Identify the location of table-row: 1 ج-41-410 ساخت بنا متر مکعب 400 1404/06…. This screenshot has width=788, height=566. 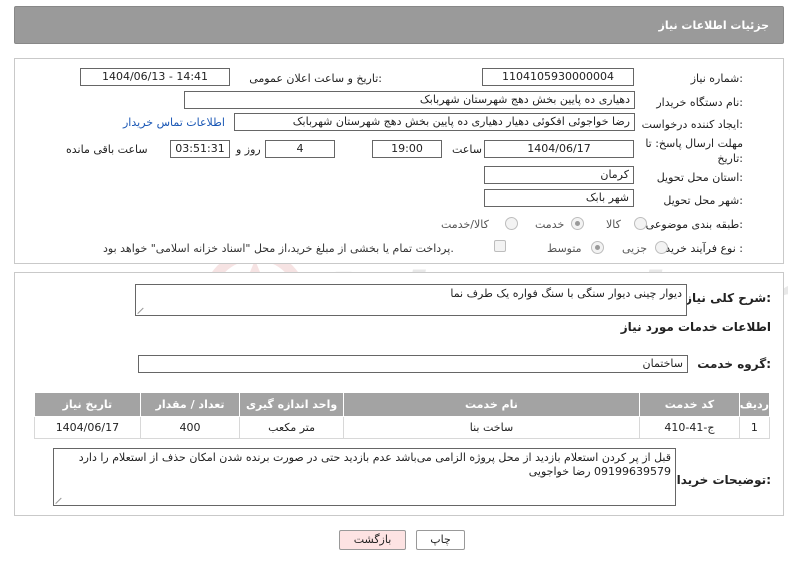
(402, 427).